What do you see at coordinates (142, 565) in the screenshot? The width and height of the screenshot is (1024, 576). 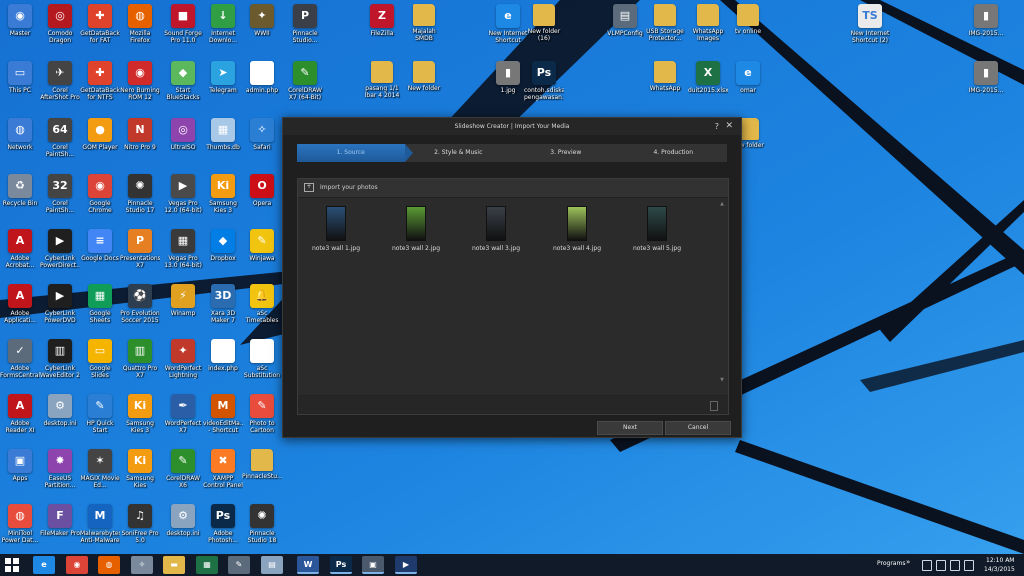 I see `taskbar-safari-icon: ✧` at bounding box center [142, 565].